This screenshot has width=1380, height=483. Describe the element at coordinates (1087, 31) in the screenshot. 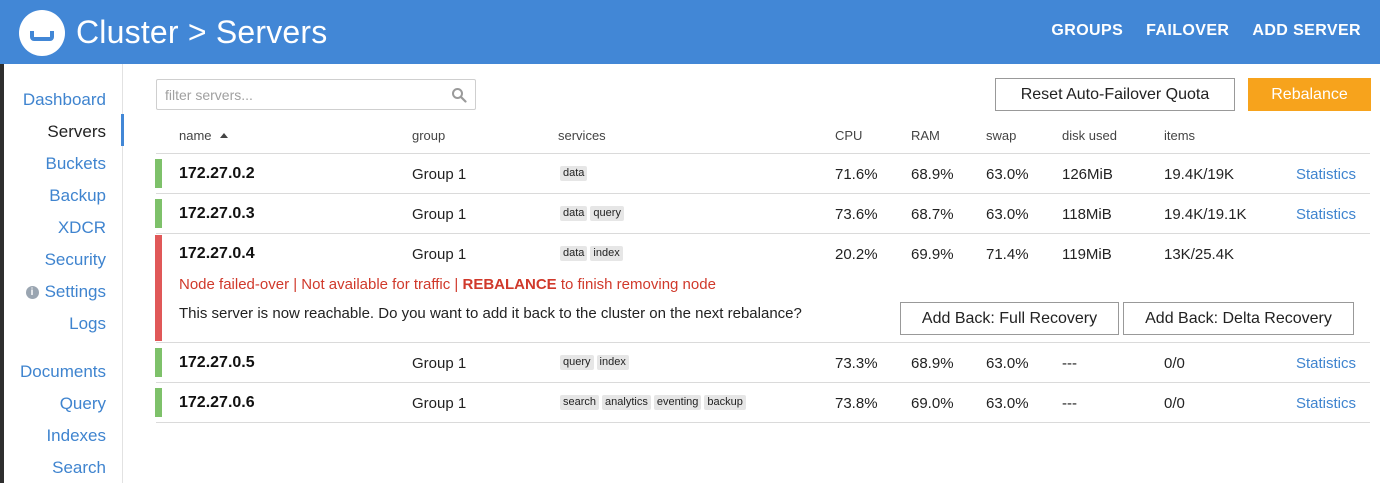

I see `groups-link: GROUPS` at that location.